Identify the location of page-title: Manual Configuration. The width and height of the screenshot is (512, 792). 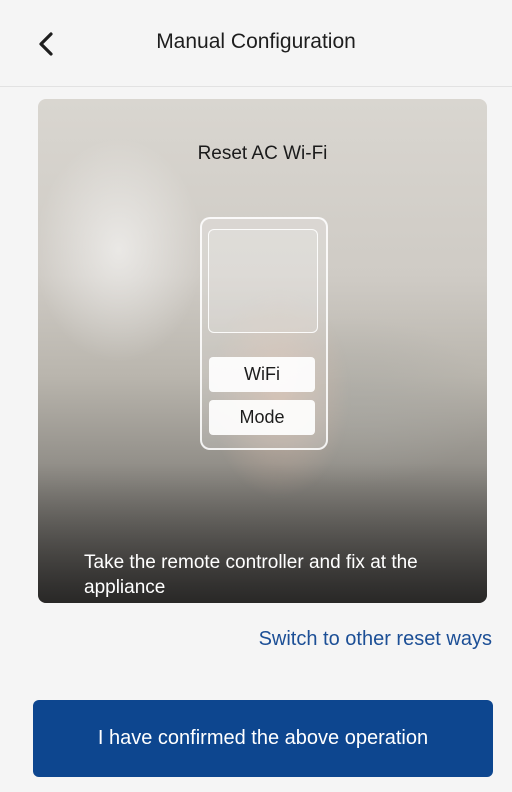
(256, 41).